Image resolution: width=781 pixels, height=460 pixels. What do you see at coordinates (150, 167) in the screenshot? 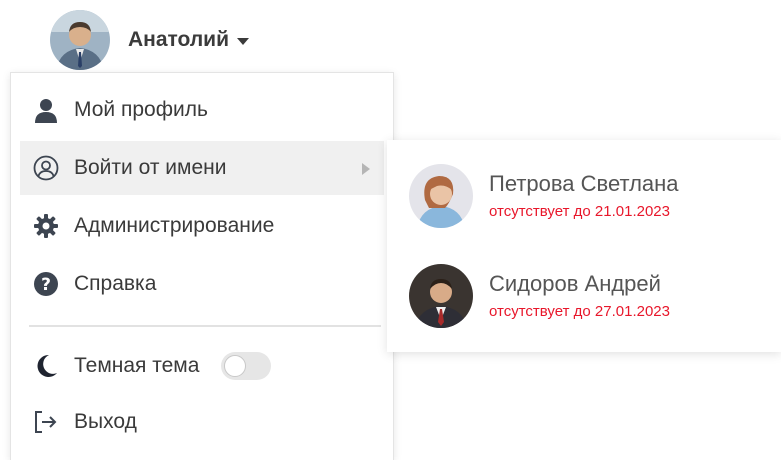
I see `menu-label-login-as: Войти от имени` at bounding box center [150, 167].